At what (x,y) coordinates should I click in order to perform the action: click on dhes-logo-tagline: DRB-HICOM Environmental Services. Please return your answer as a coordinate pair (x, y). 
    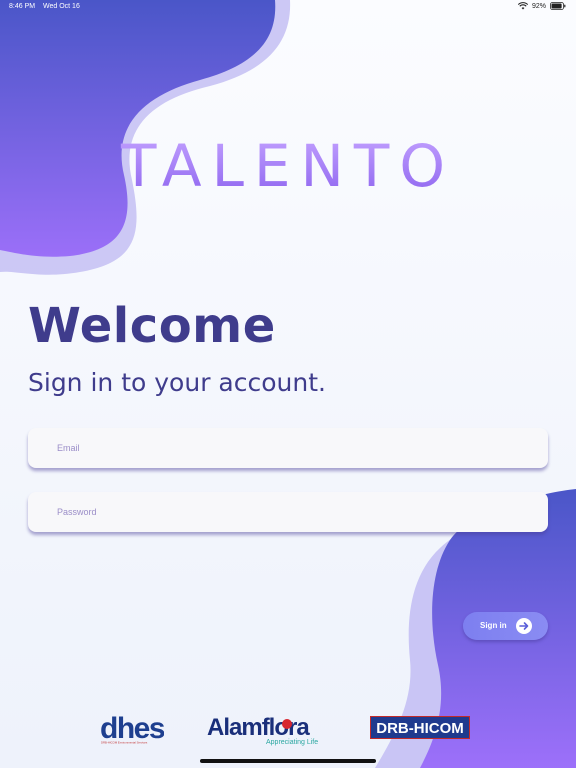
    Looking at the image, I should click on (124, 743).